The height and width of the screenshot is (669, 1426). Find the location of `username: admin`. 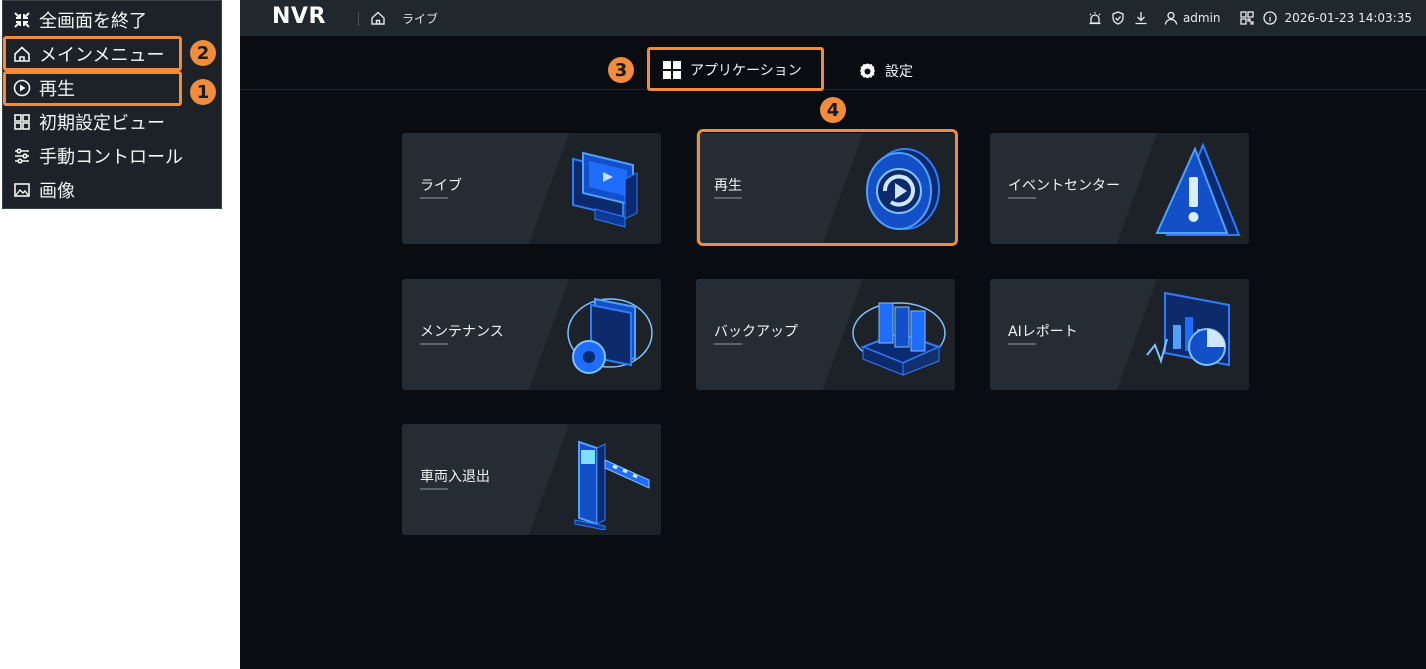

username: admin is located at coordinates (1202, 18).